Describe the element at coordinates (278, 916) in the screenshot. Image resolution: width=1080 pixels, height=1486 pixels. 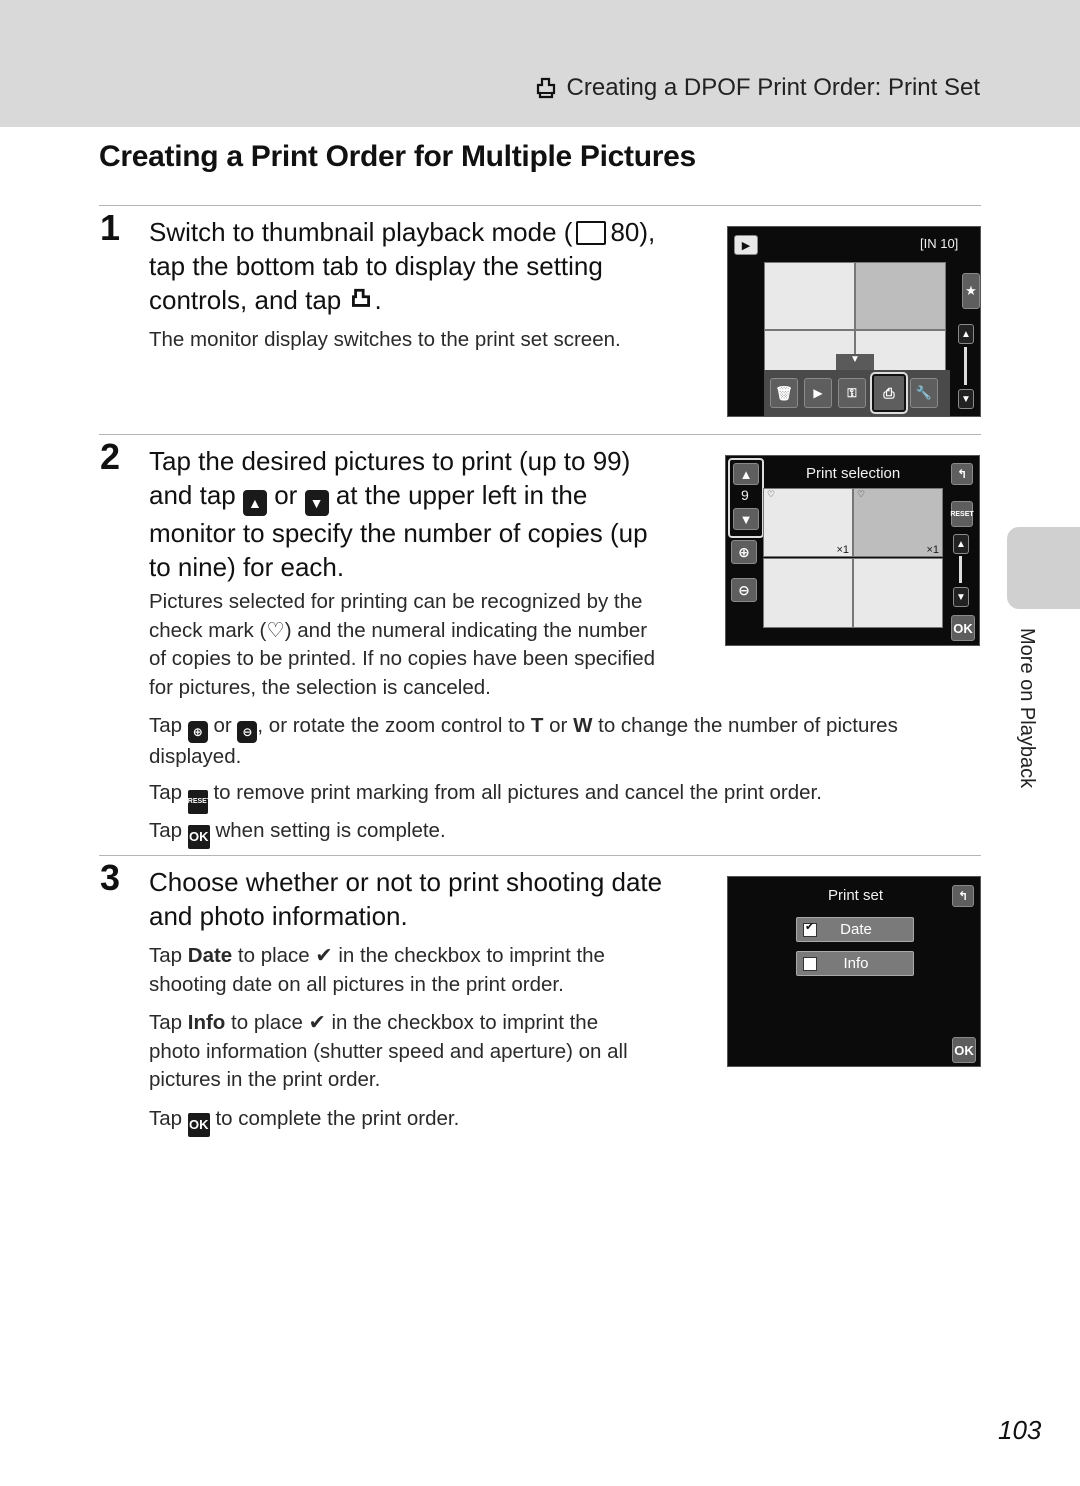
I see `text: and photo information.` at that location.